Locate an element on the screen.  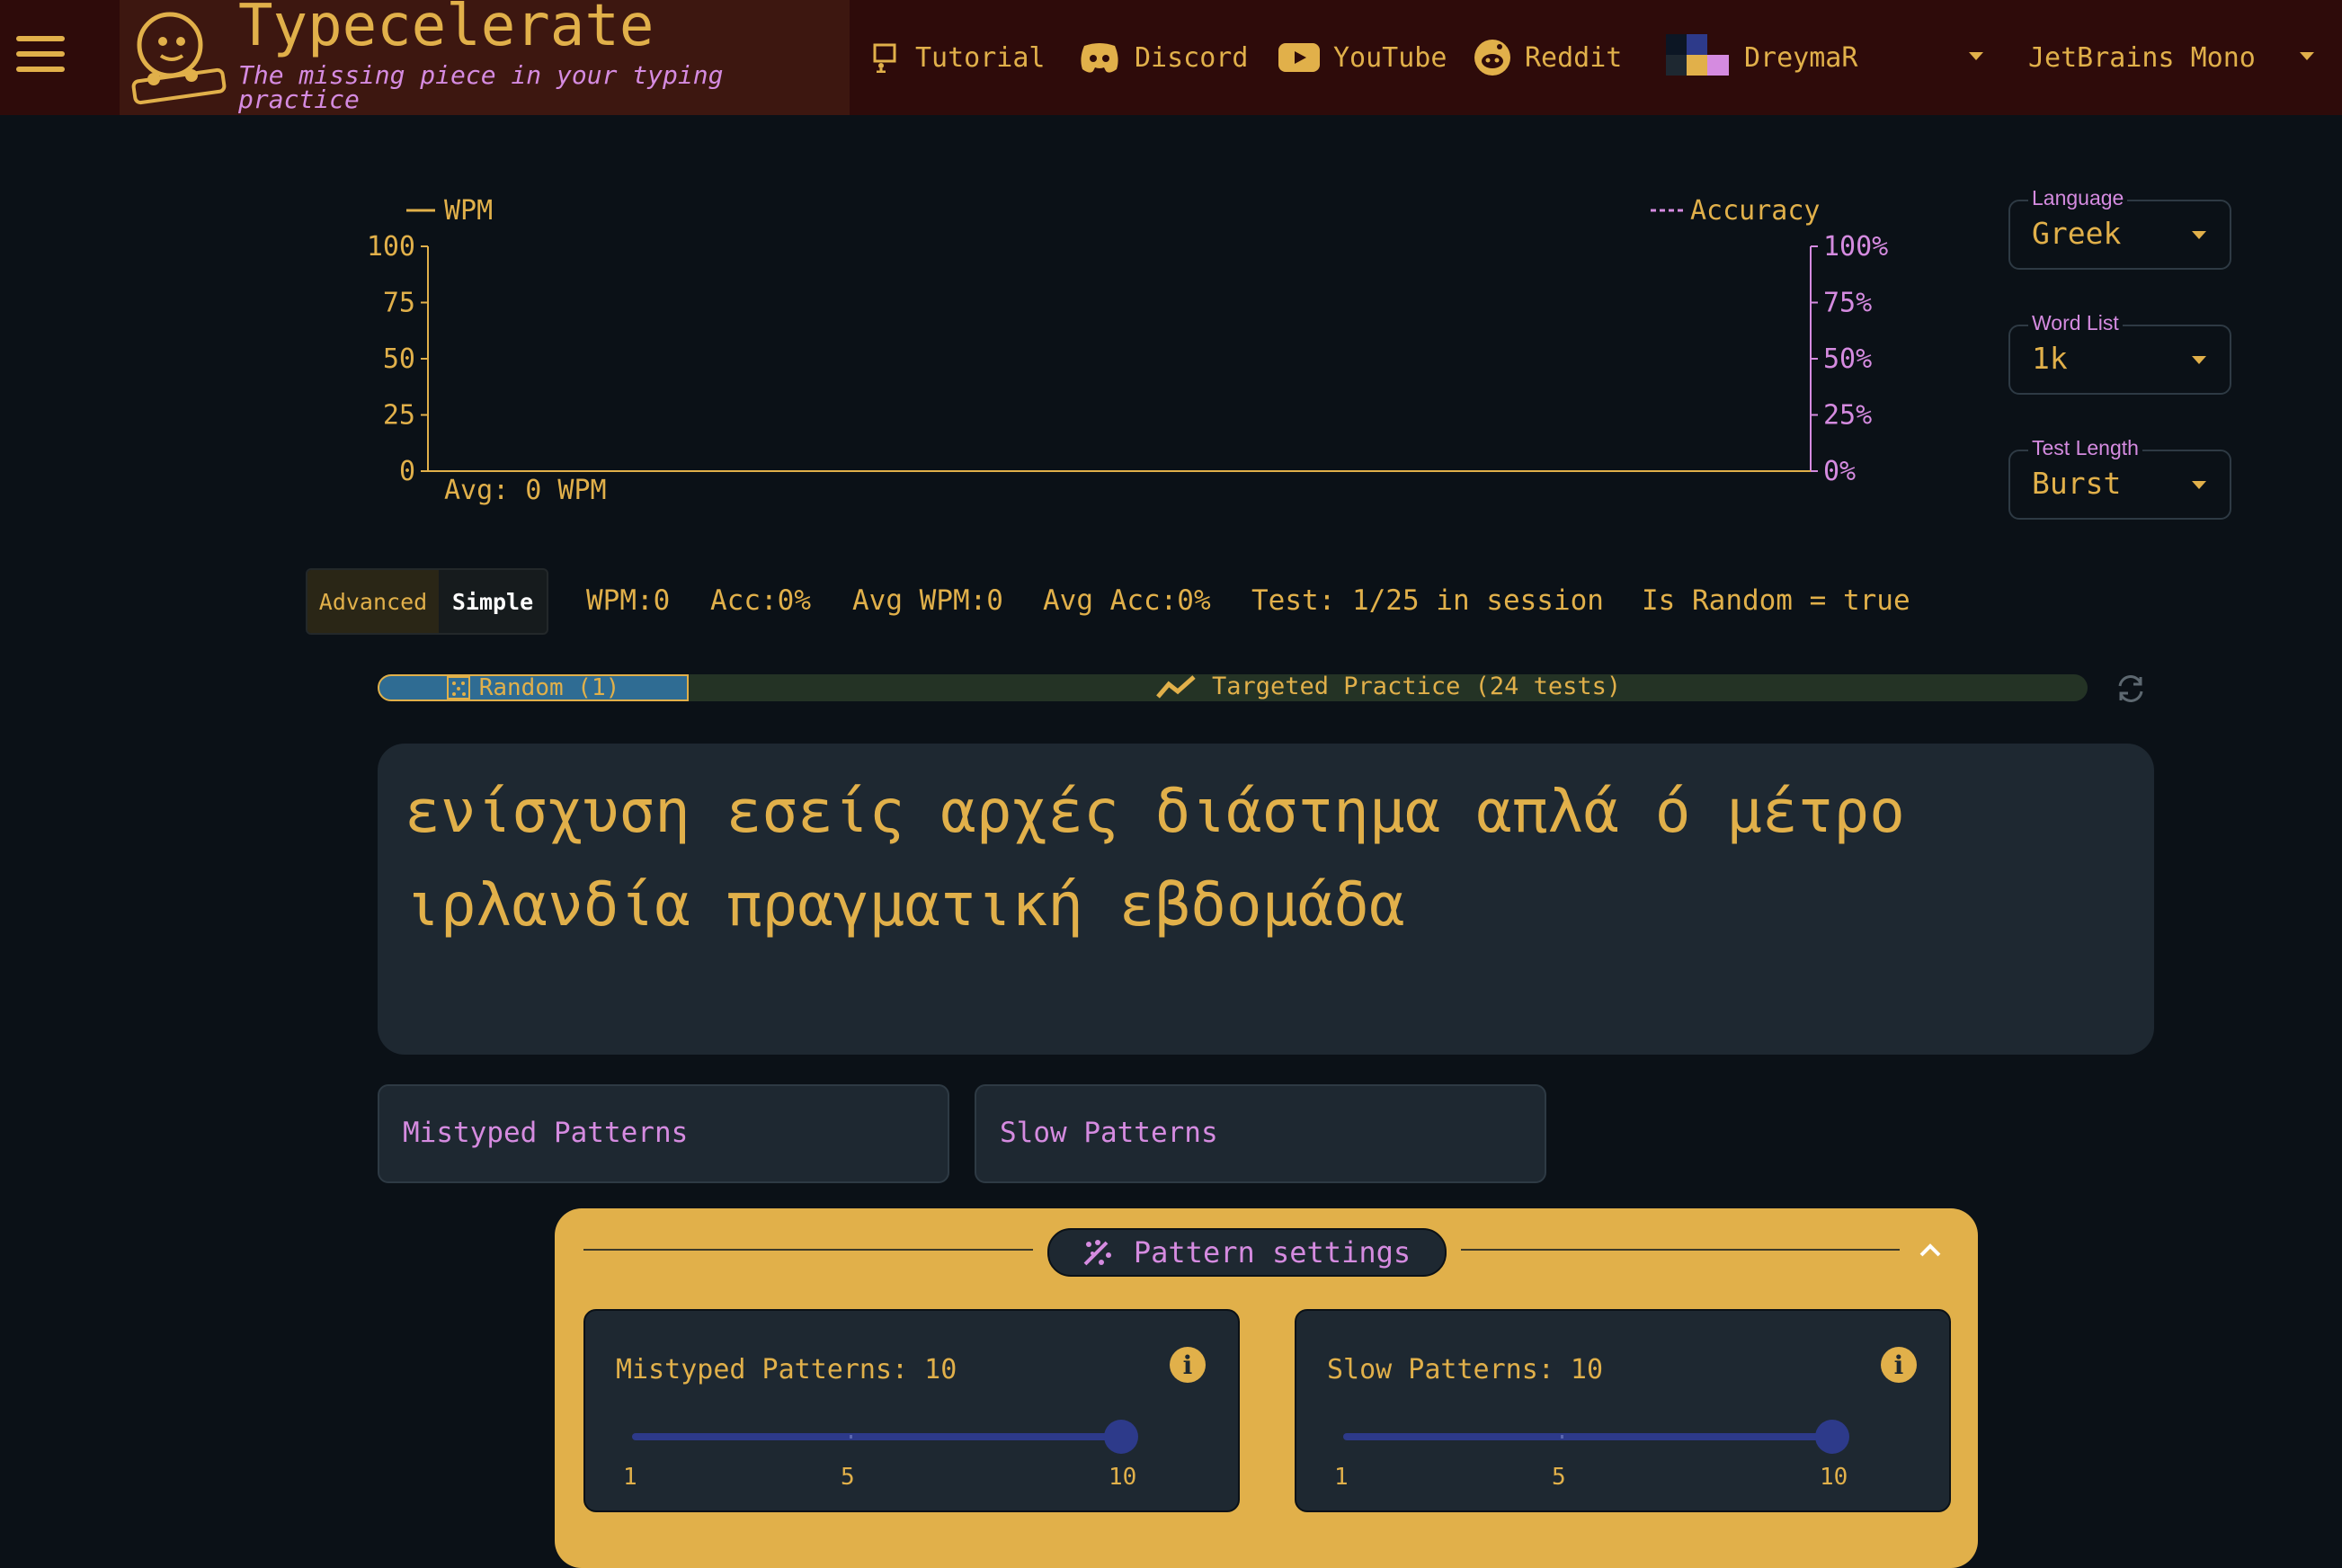
slow-patterns-label: Slow Patterns is located at coordinates (1109, 1133).